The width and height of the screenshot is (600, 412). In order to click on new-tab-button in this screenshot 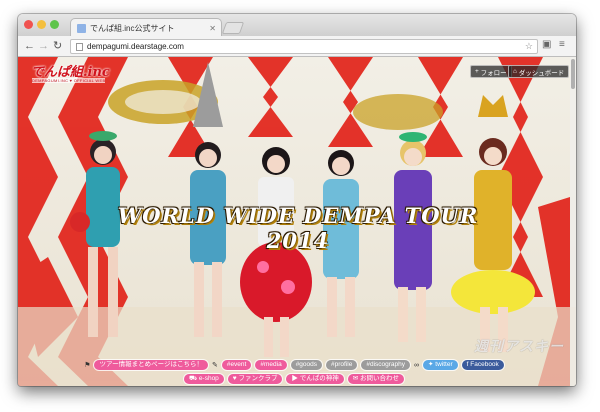, I will do `click(233, 28)`.